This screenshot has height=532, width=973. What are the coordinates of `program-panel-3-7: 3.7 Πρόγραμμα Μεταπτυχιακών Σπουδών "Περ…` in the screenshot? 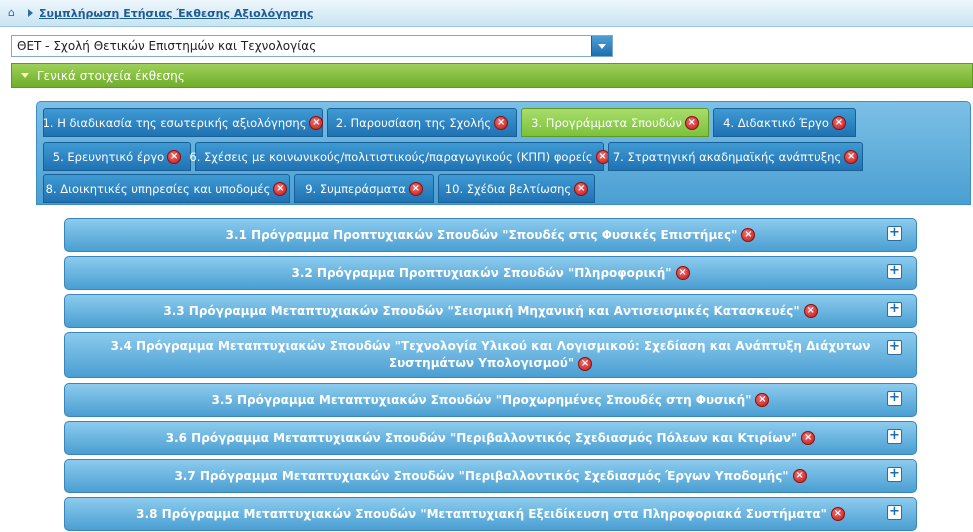 It's located at (490, 476).